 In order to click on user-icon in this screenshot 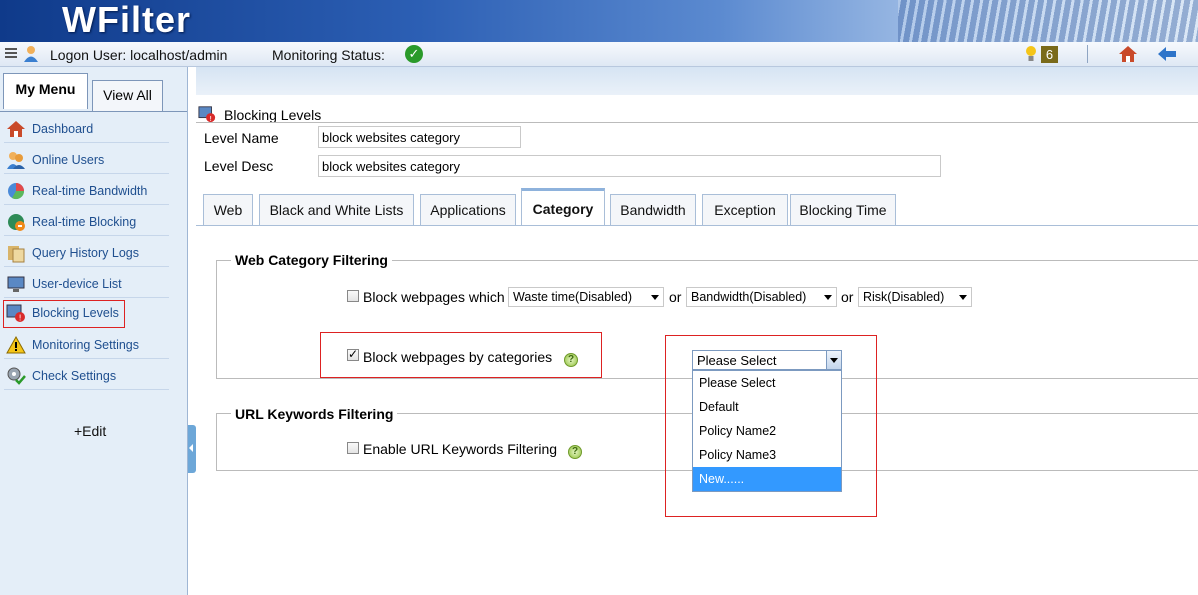, I will do `click(31, 54)`.